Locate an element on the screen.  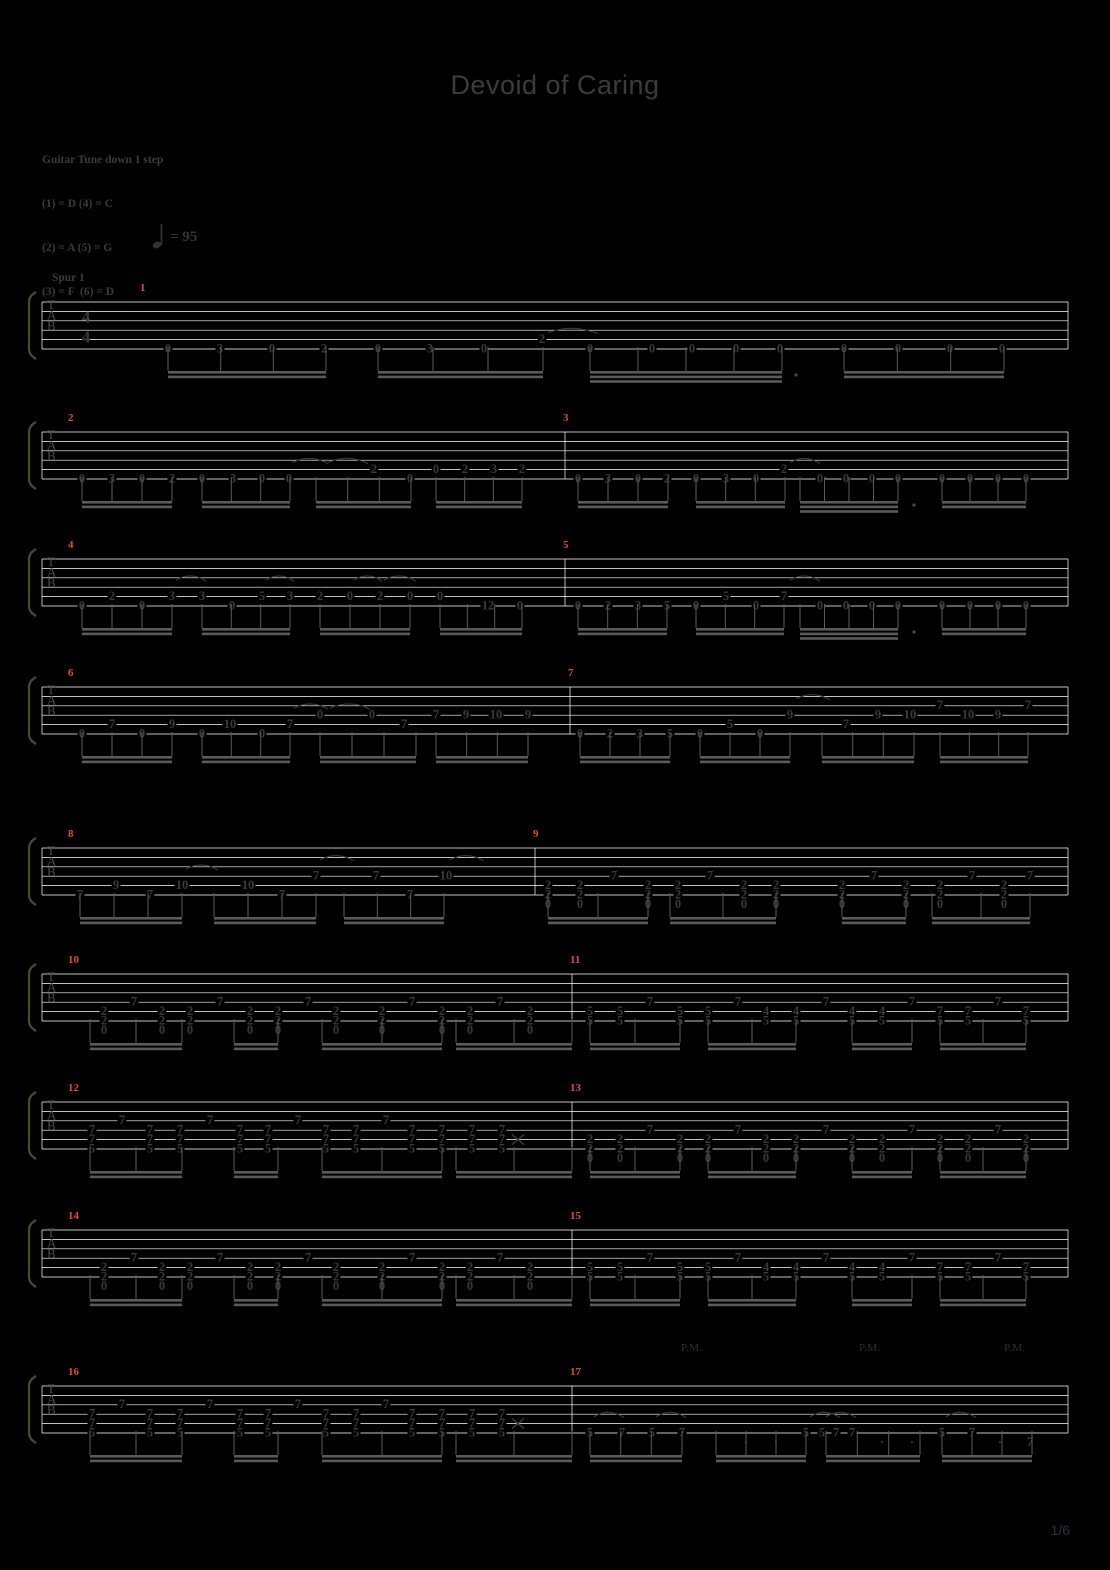
page-number: 1/6 is located at coordinates (1060, 1530).